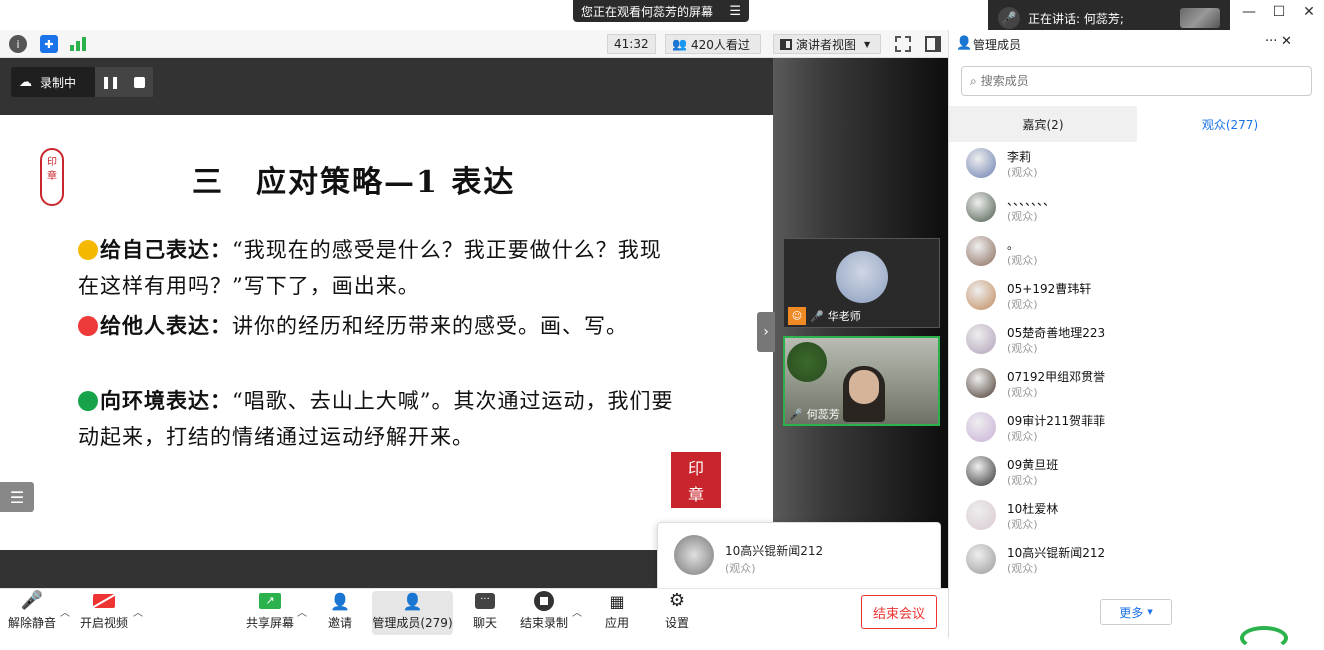 Image resolution: width=1324 pixels, height=650 pixels. Describe the element at coordinates (661, 11) in the screenshot. I see `screen-share-banner: 您正在观看何蕊芳的屏幕 ☰` at that location.